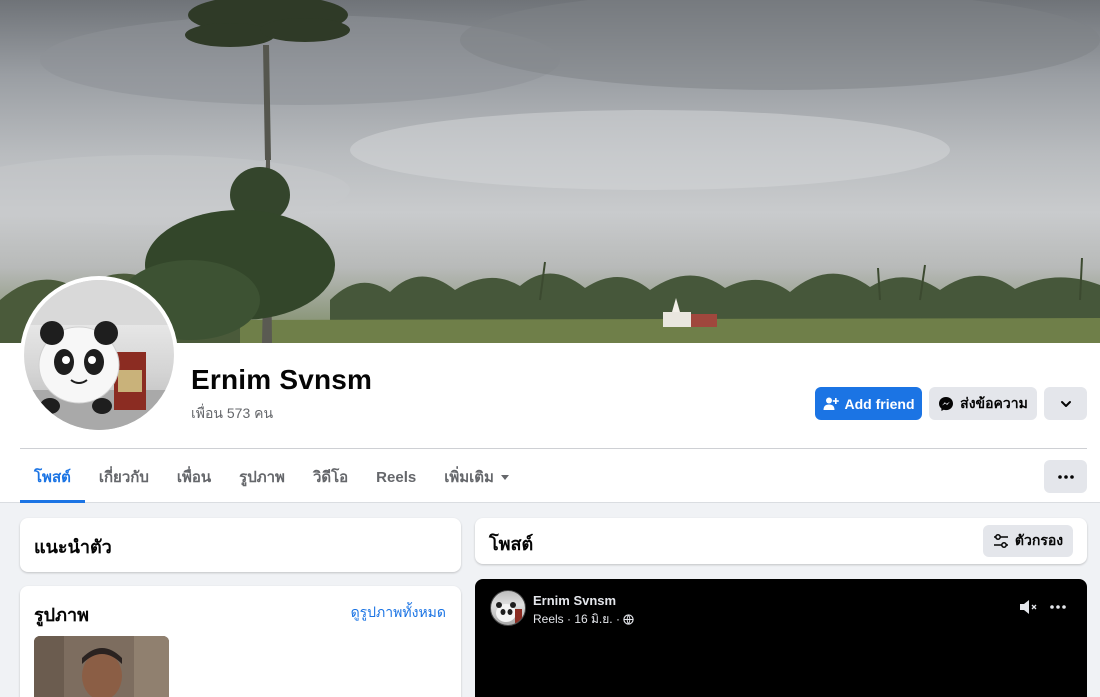 The image size is (1100, 697). I want to click on reel-meta: Reels · 16 มิ.ย. ·, so click(583, 619).